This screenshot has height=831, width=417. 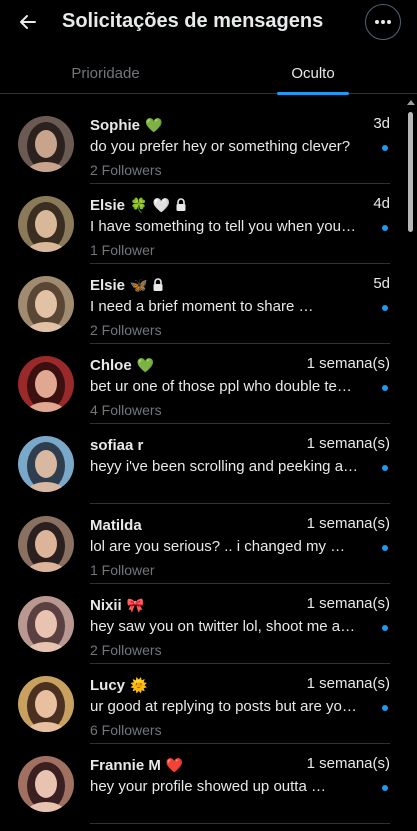 I want to click on name-emoji-icon: 🦋, so click(x=139, y=285).